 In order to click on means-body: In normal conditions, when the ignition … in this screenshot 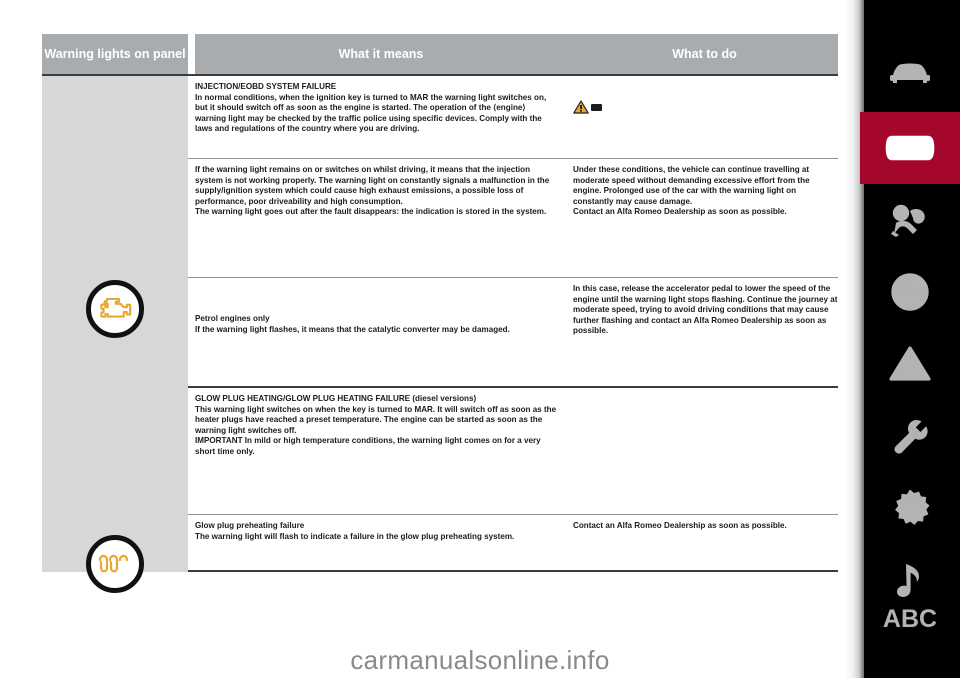, I will do `click(371, 113)`.